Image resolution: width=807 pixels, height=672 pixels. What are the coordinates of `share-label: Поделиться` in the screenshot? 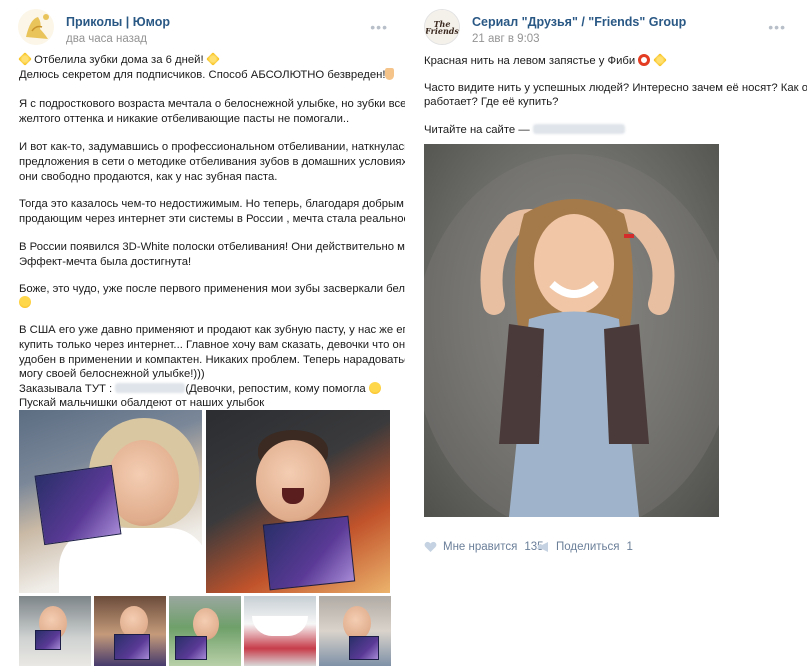 It's located at (588, 547).